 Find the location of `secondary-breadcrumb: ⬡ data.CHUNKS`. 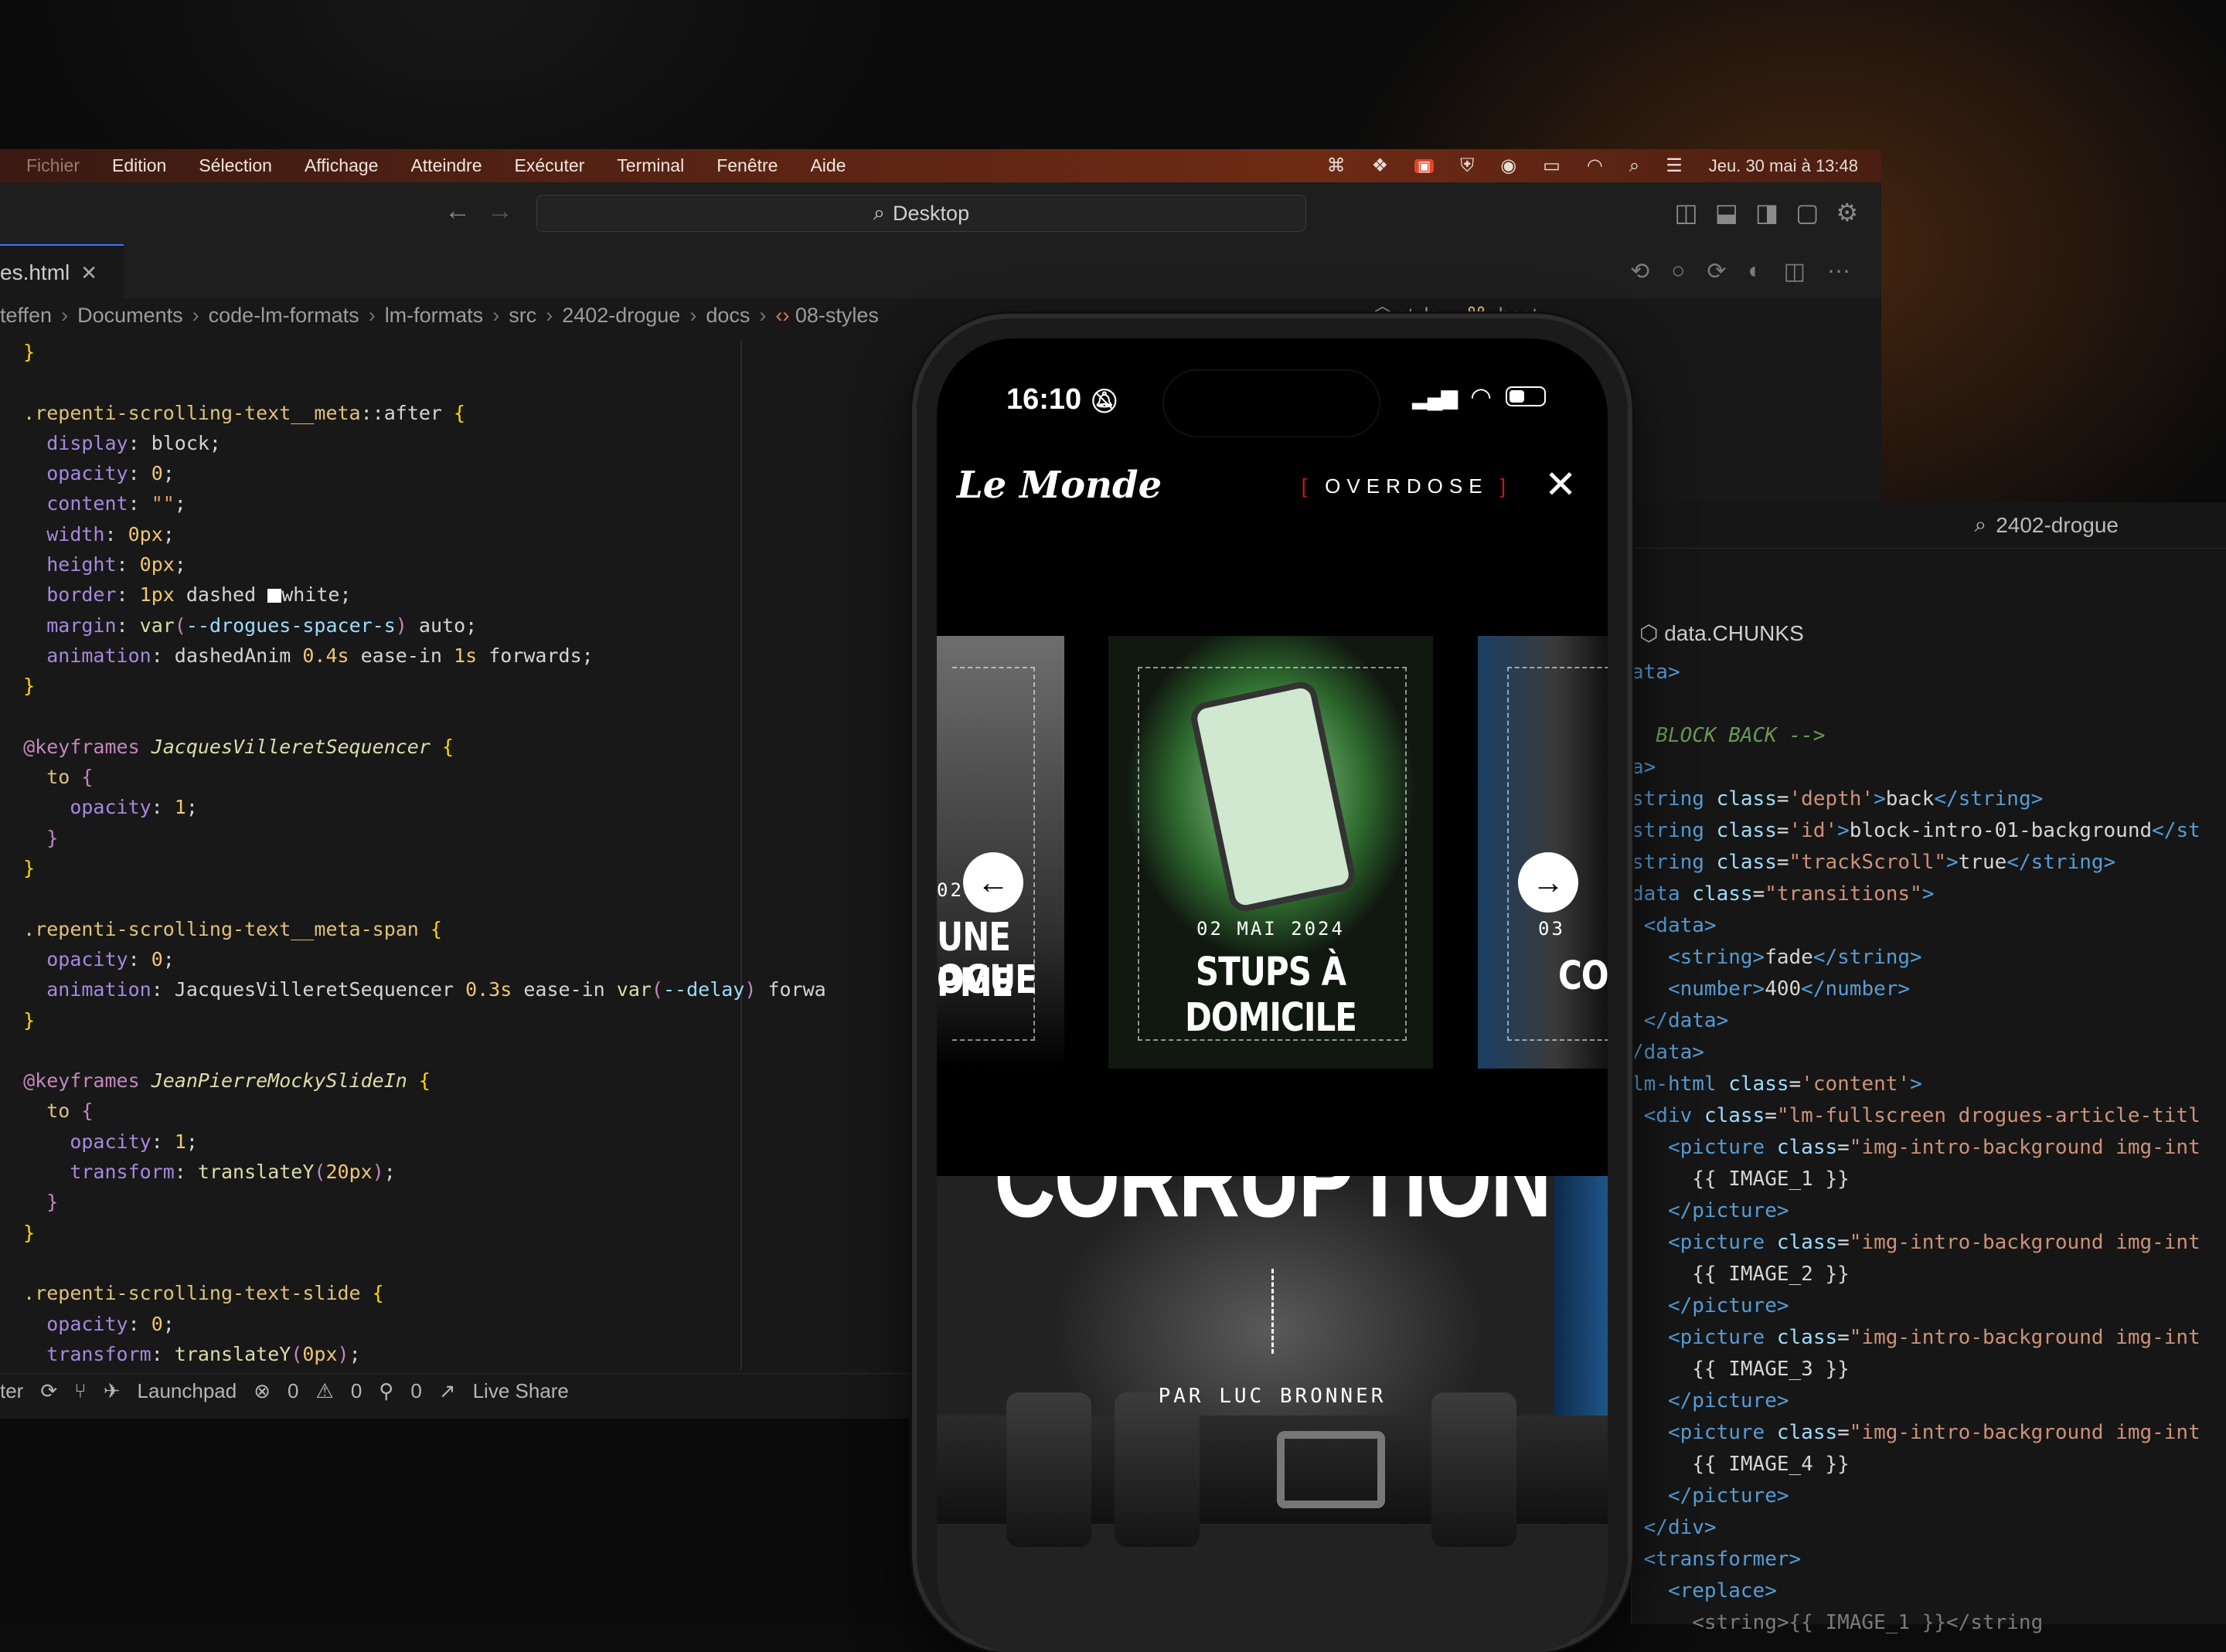

secondary-breadcrumb: ⬡ data.CHUNKS is located at coordinates (1721, 633).